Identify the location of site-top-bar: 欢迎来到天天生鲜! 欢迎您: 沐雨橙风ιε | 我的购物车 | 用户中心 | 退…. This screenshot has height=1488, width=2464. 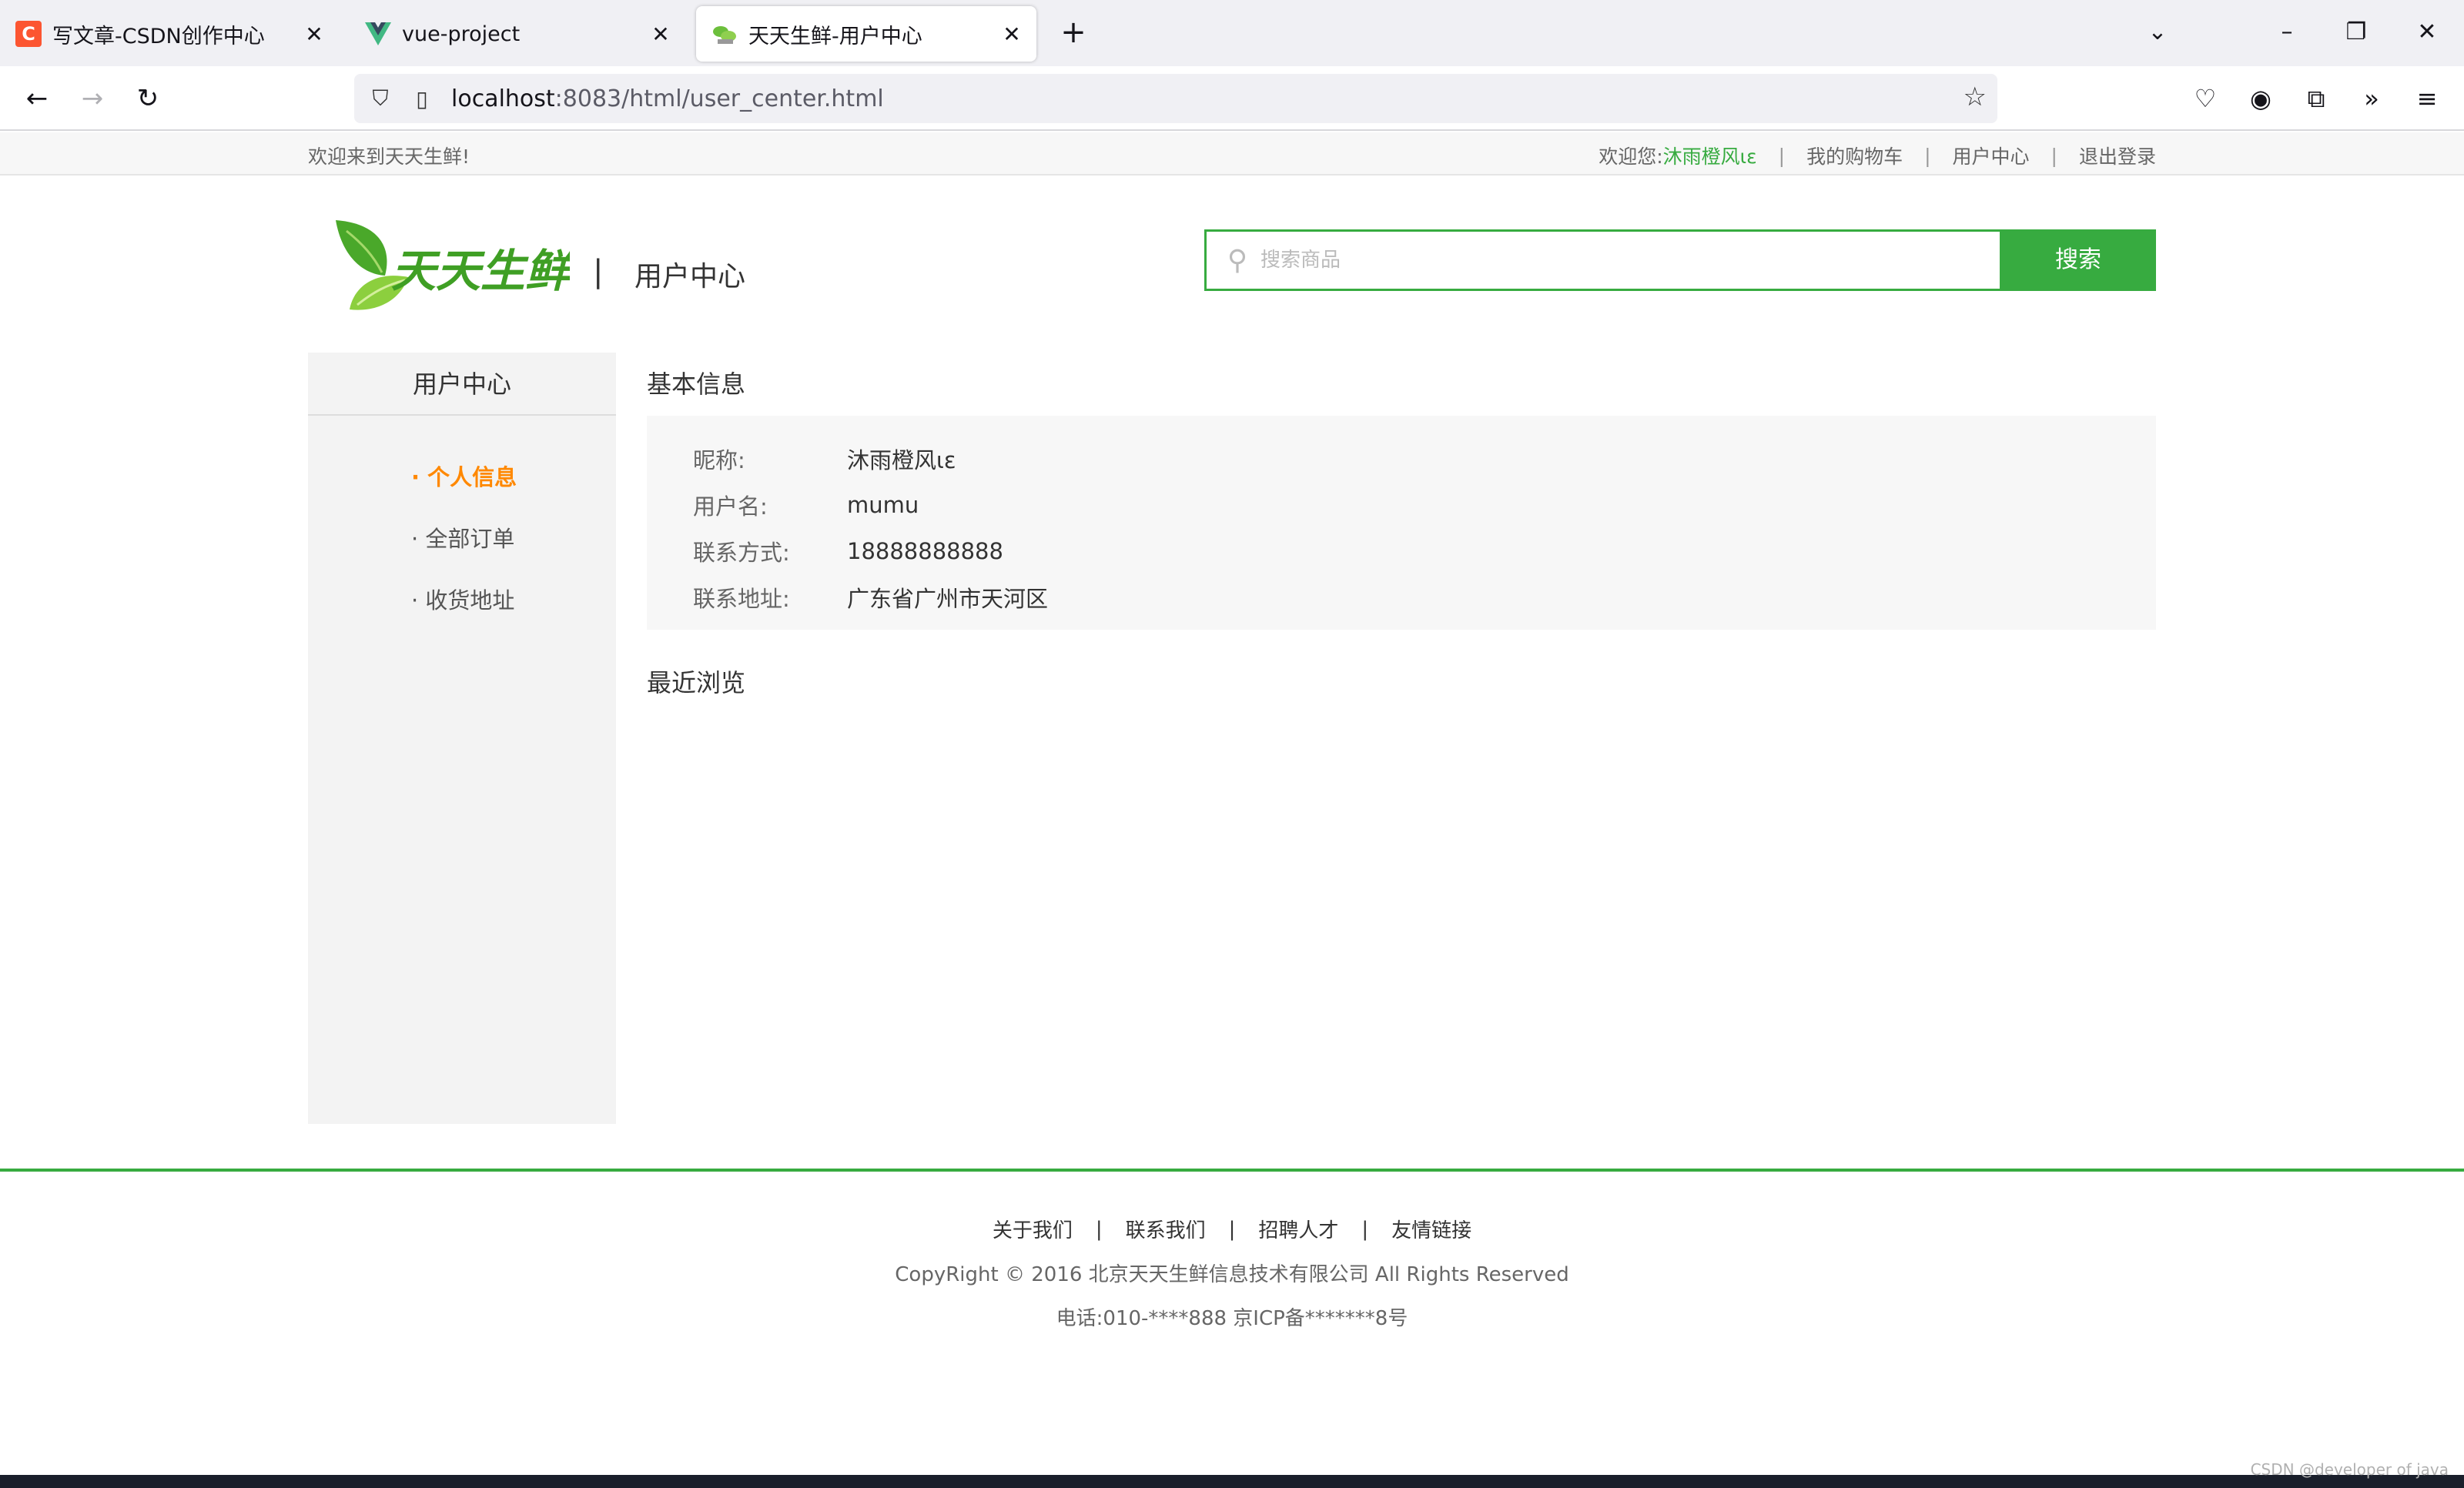
(1232, 154).